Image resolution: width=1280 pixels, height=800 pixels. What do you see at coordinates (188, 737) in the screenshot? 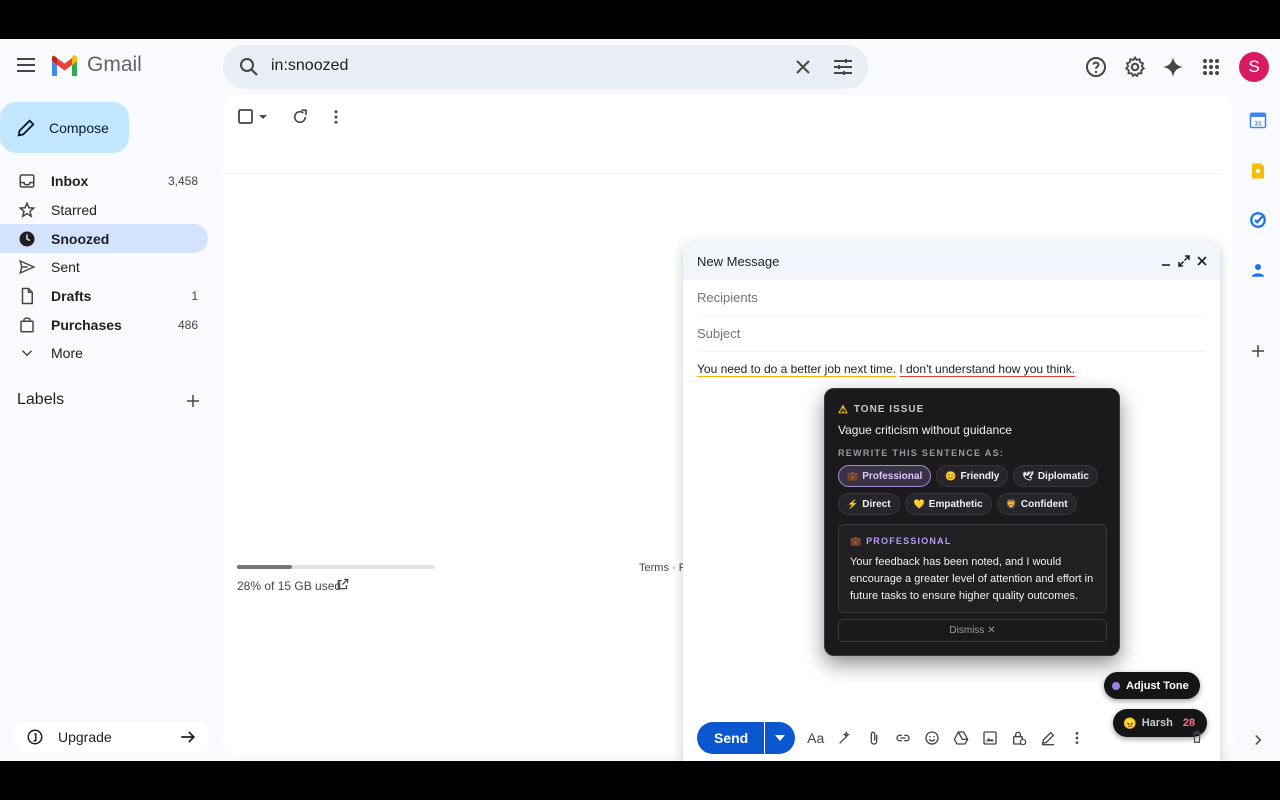
I see `arrow-right-icon` at bounding box center [188, 737].